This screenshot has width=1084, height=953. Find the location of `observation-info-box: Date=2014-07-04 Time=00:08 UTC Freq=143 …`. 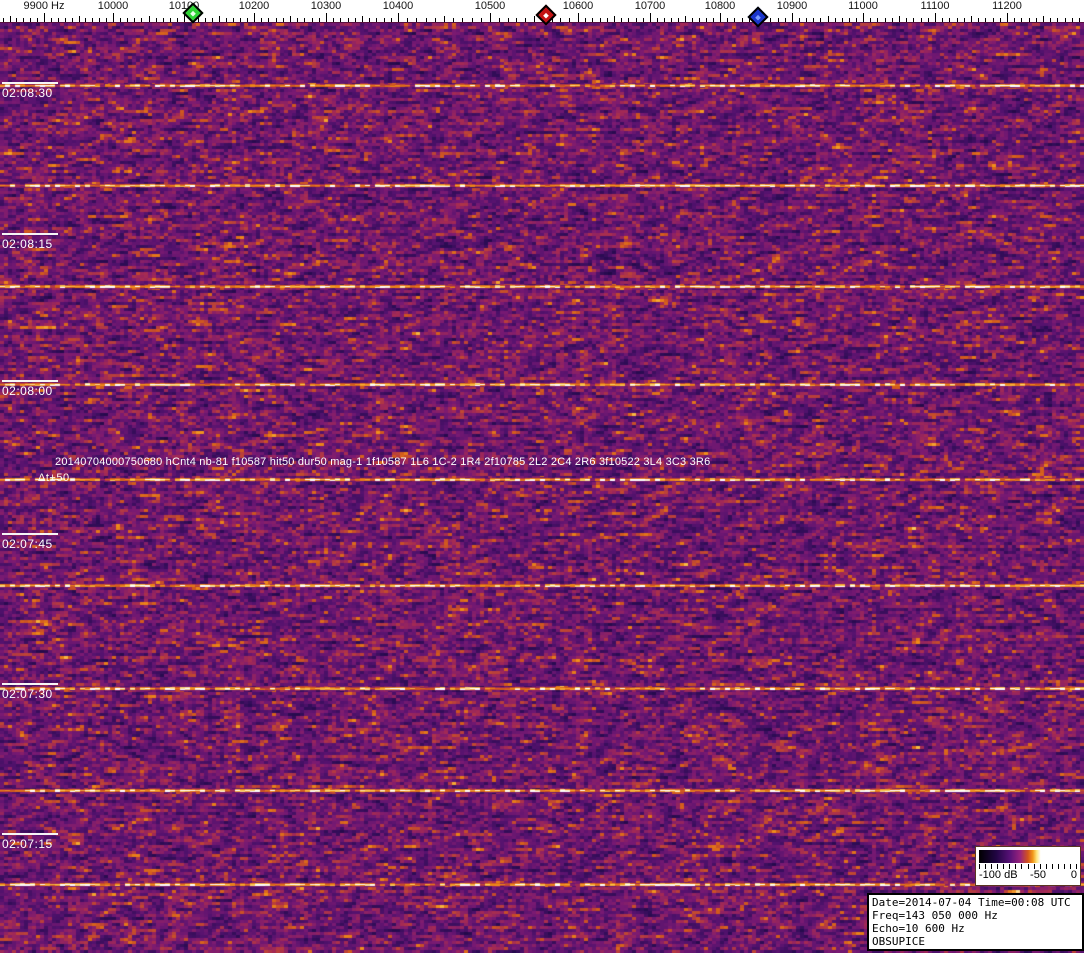

observation-info-box: Date=2014-07-04 Time=00:08 UTC Freq=143 … is located at coordinates (975, 922).